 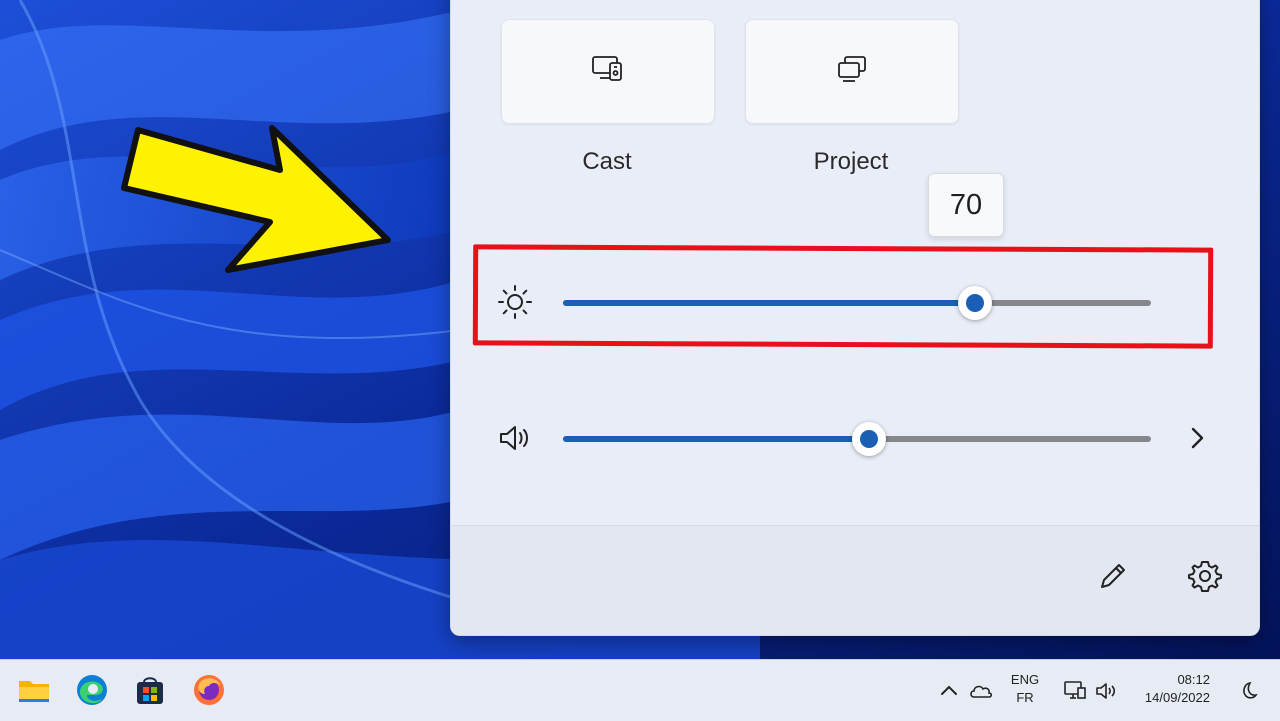 What do you see at coordinates (255, 198) in the screenshot?
I see `yellow-arrow-annotation` at bounding box center [255, 198].